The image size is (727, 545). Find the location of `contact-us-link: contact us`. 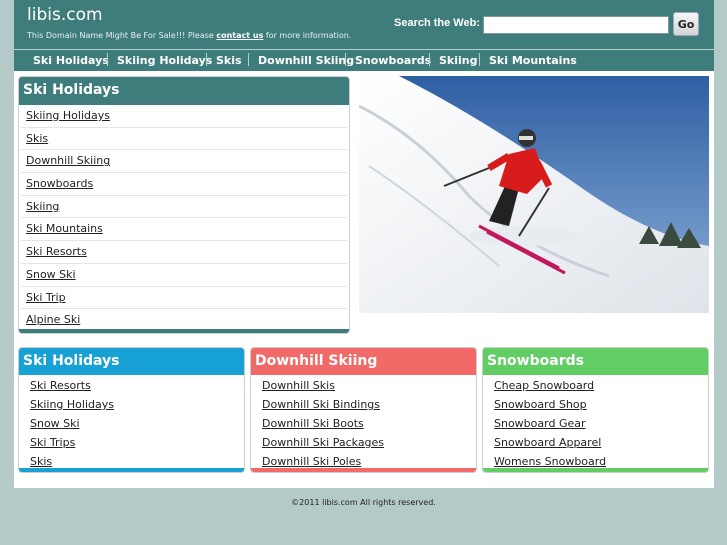

contact-us-link: contact us is located at coordinates (239, 35).